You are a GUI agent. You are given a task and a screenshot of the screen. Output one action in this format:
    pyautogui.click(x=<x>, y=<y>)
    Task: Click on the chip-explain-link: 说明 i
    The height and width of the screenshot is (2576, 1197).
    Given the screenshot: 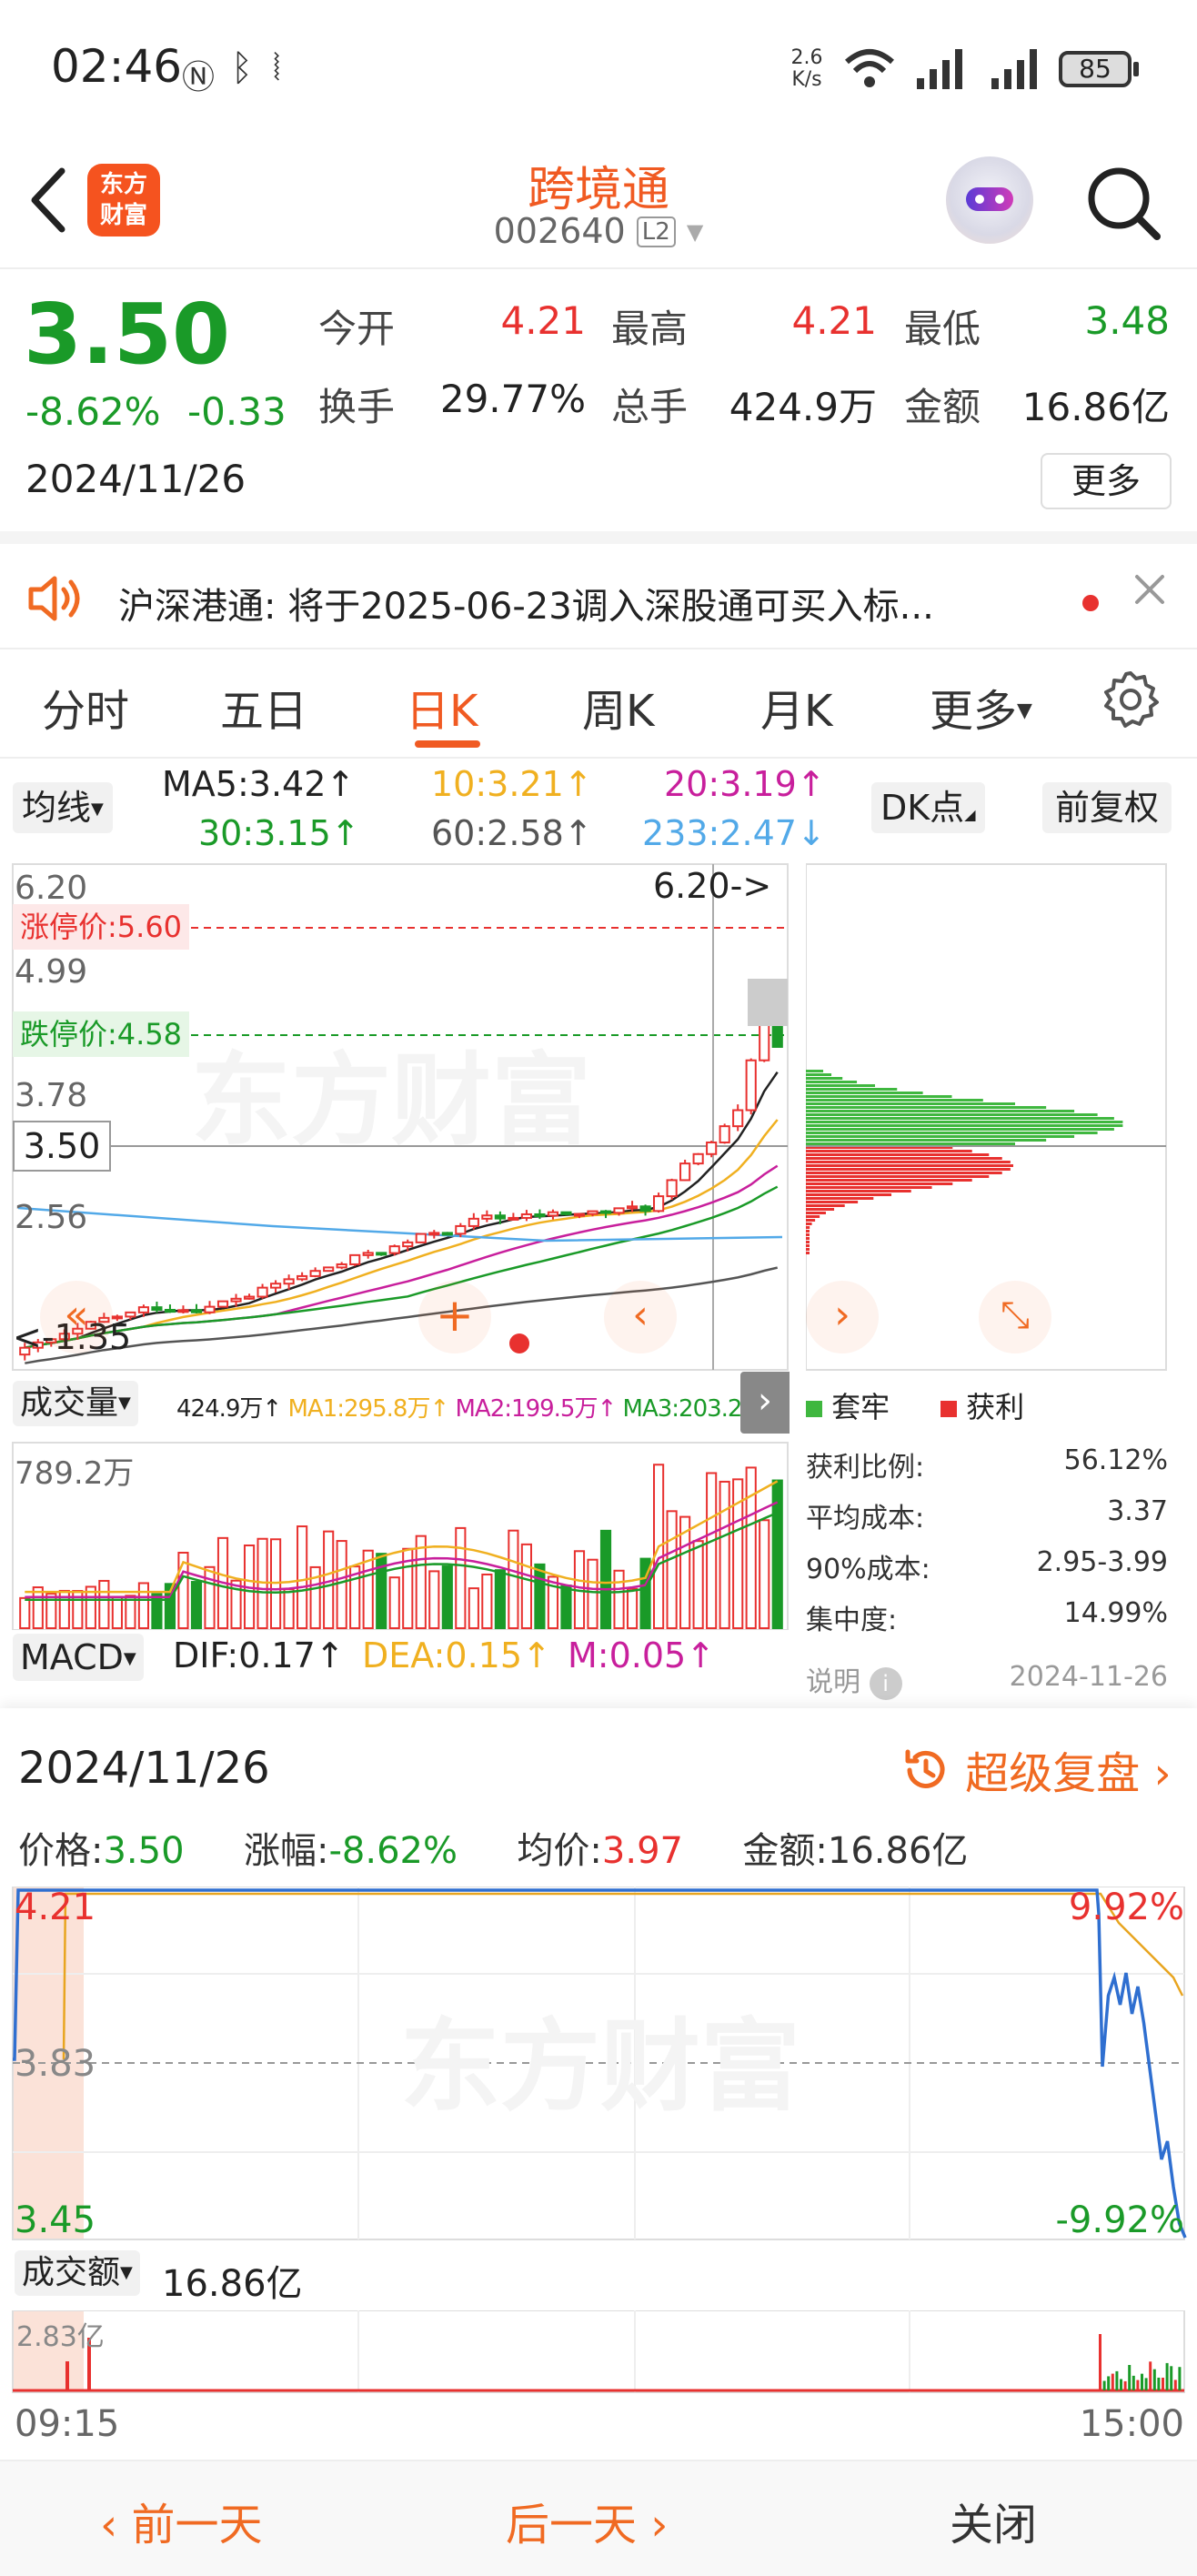 What is the action you would take?
    pyautogui.click(x=854, y=1679)
    